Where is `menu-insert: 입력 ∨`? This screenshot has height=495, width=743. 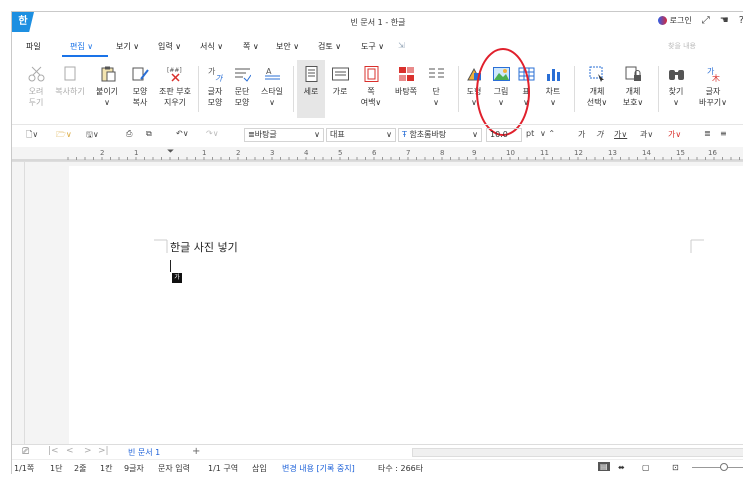 menu-insert: 입력 ∨ is located at coordinates (169, 46).